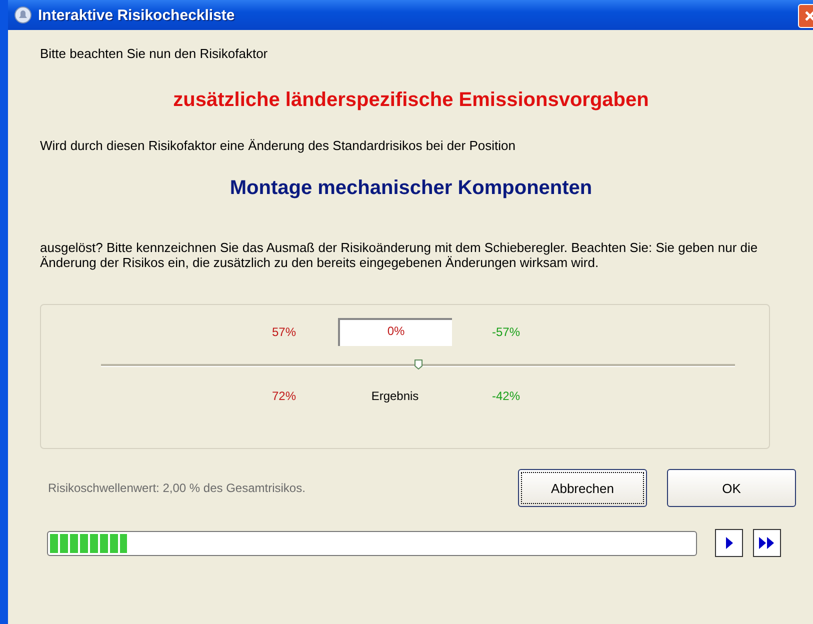  Describe the element at coordinates (23, 15) in the screenshot. I see `bell-icon` at that location.